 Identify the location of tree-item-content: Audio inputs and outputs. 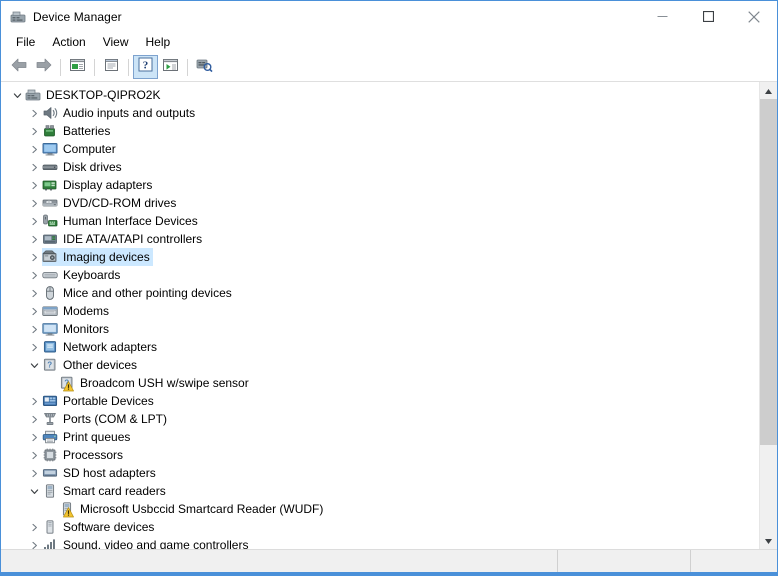
(120, 113).